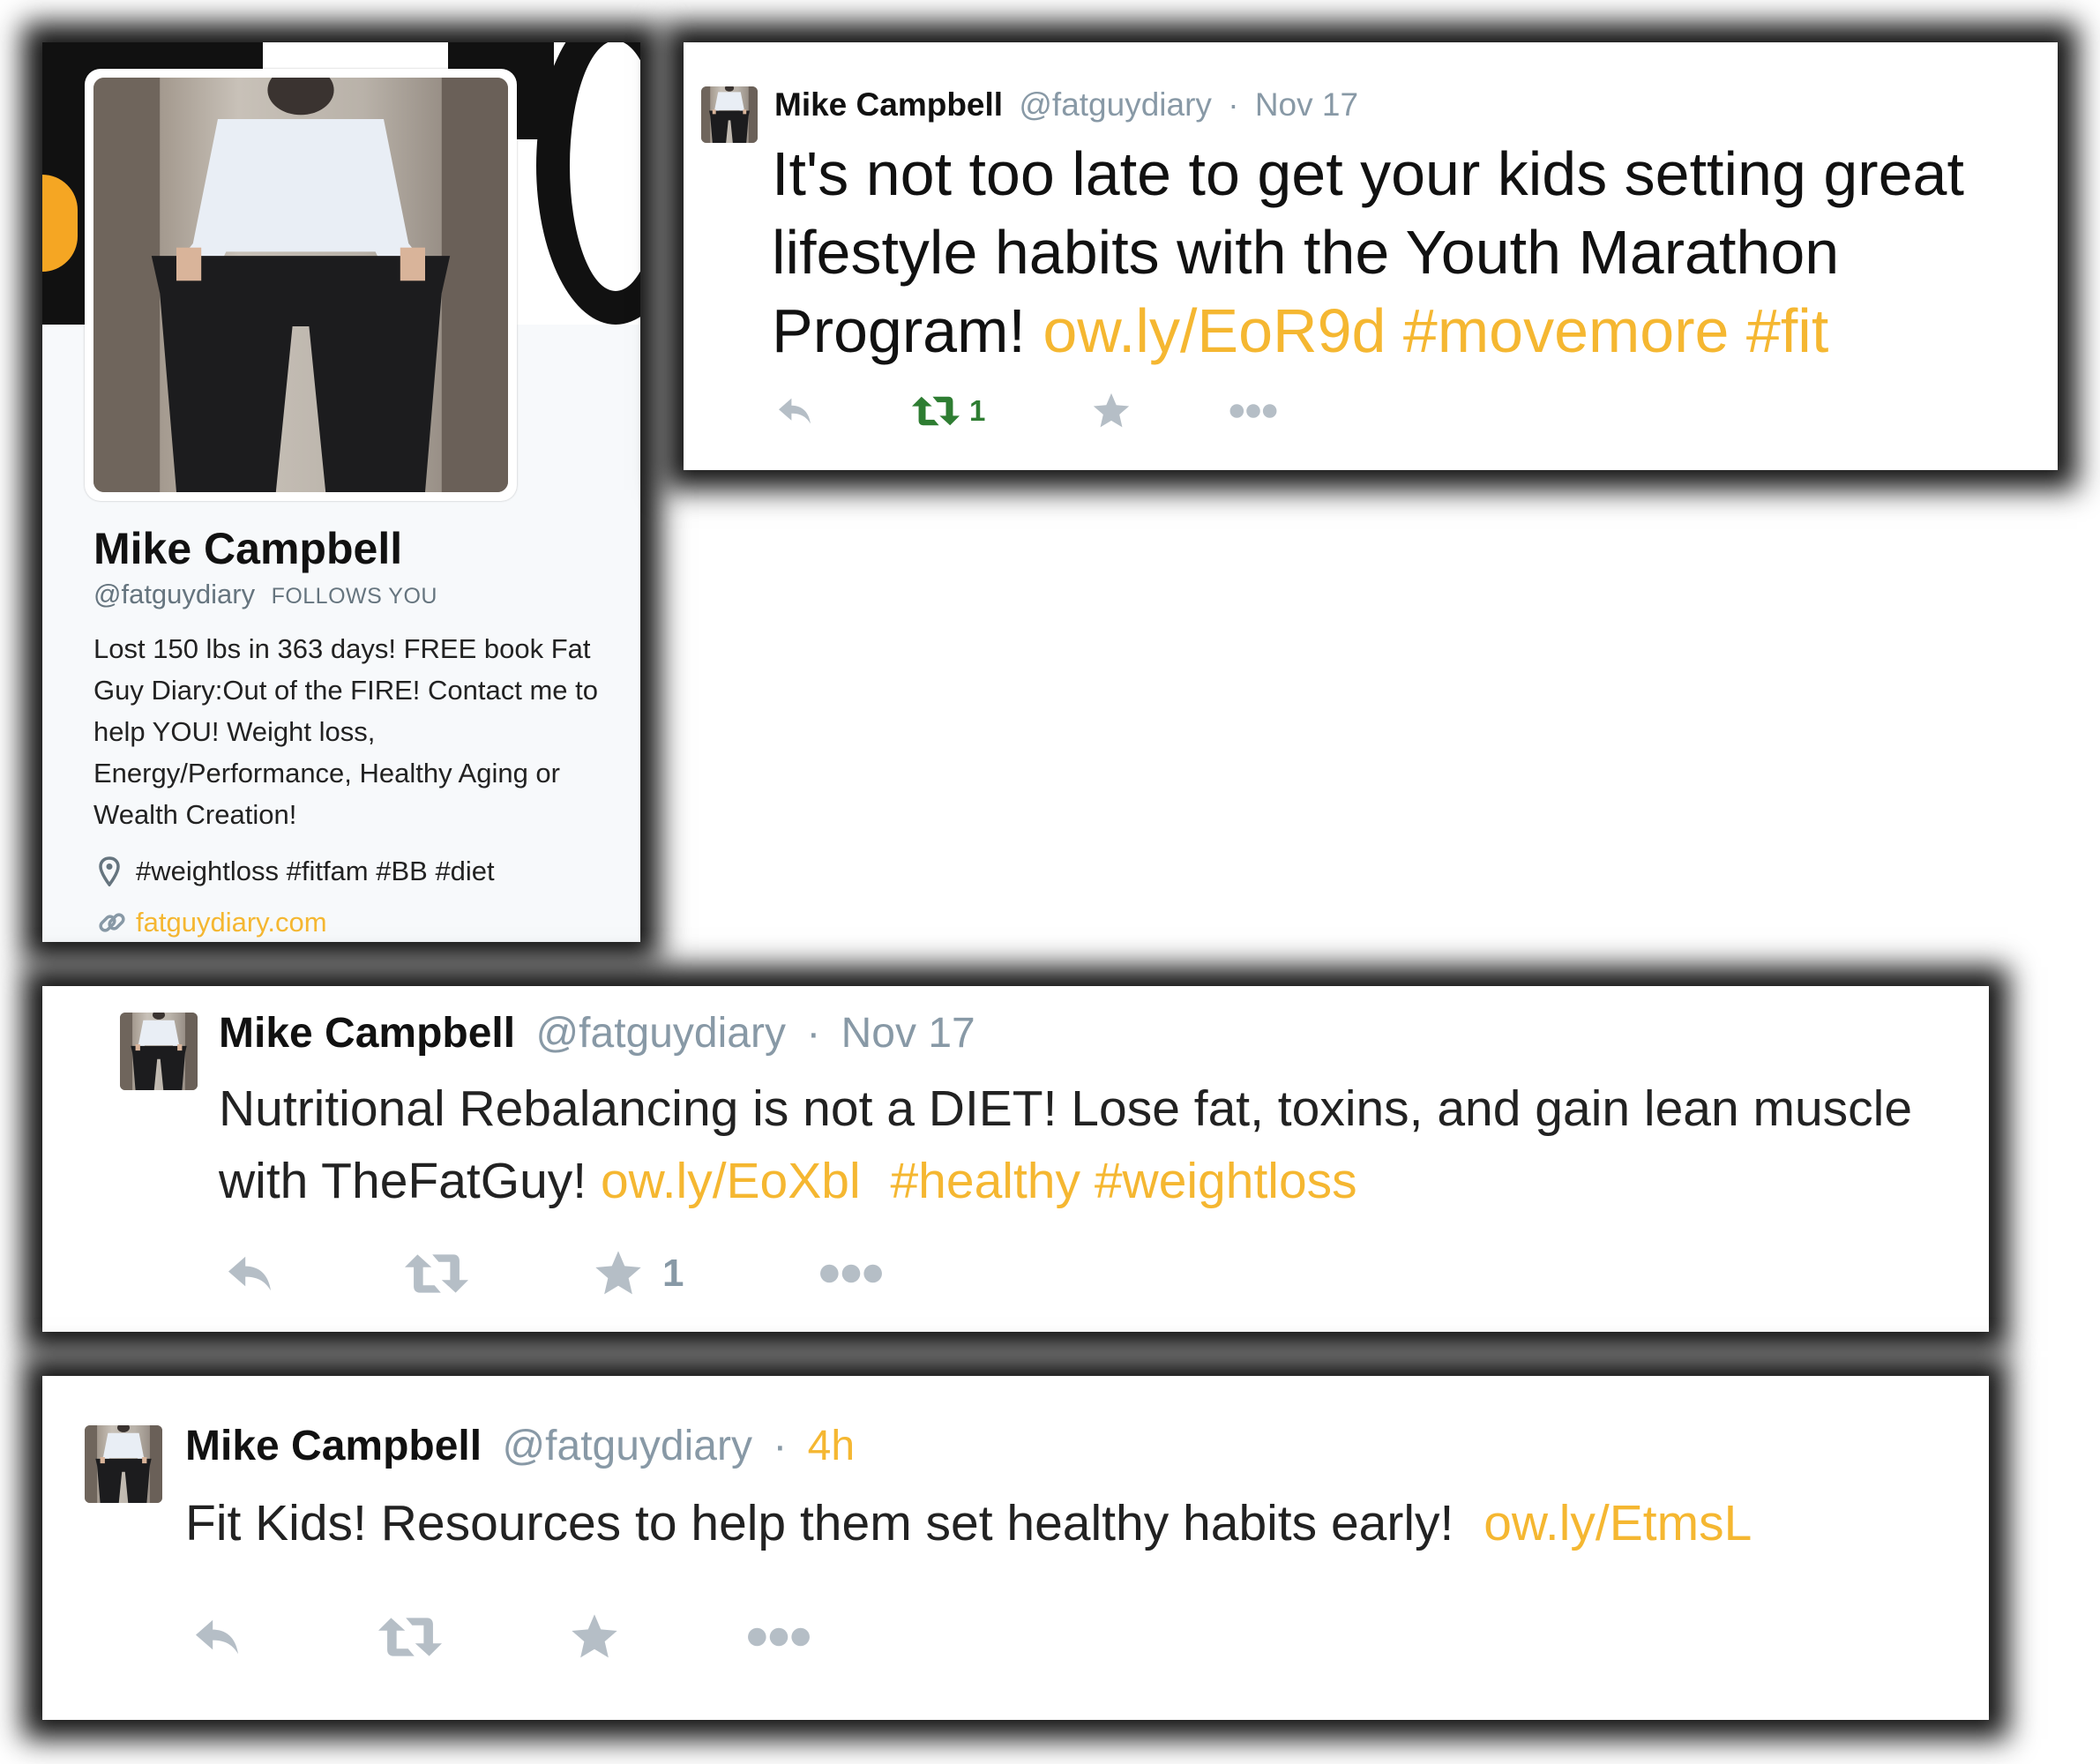 The width and height of the screenshot is (2100, 1764). Describe the element at coordinates (1215, 330) in the screenshot. I see `tweet-link: ow.ly/EoR9d` at that location.